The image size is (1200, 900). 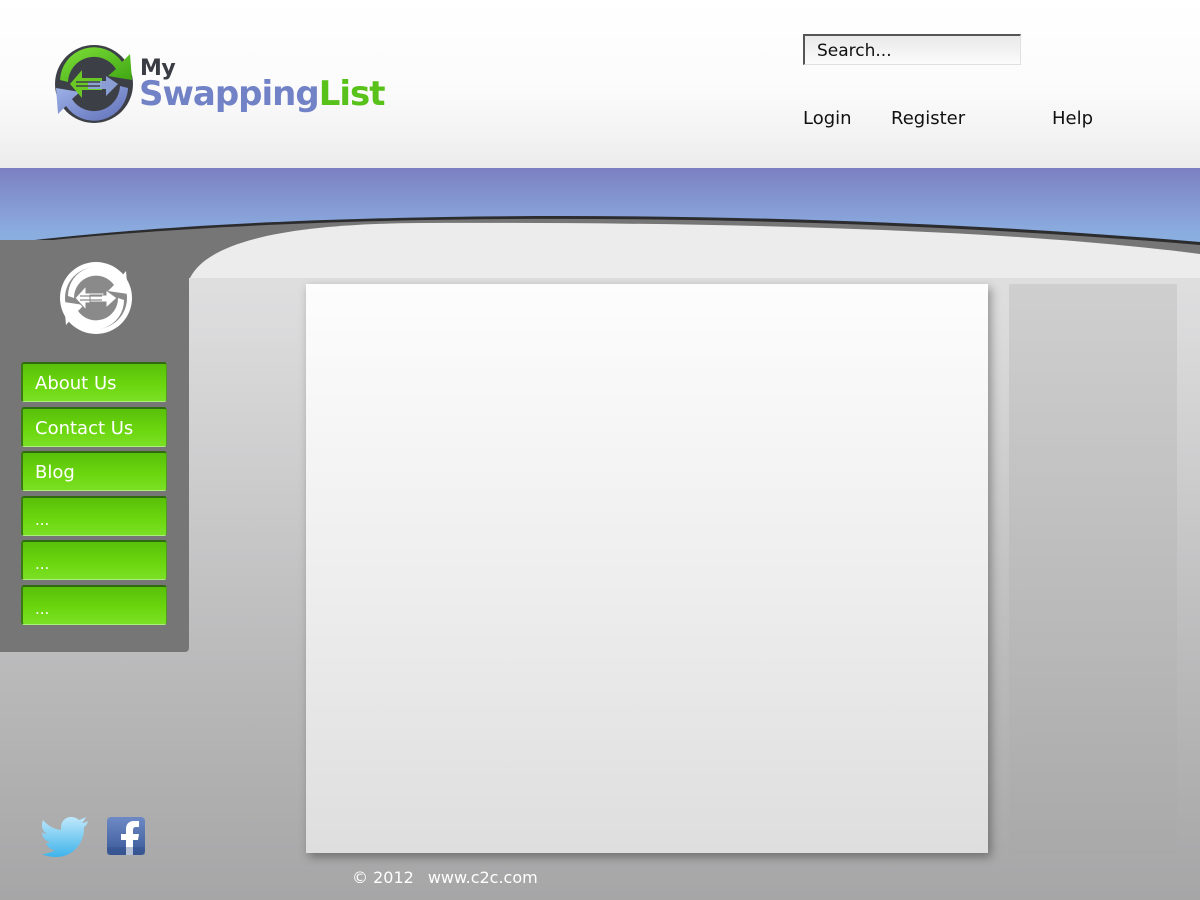 I want to click on logo-text-swappinglist: SwappingList, so click(x=262, y=94).